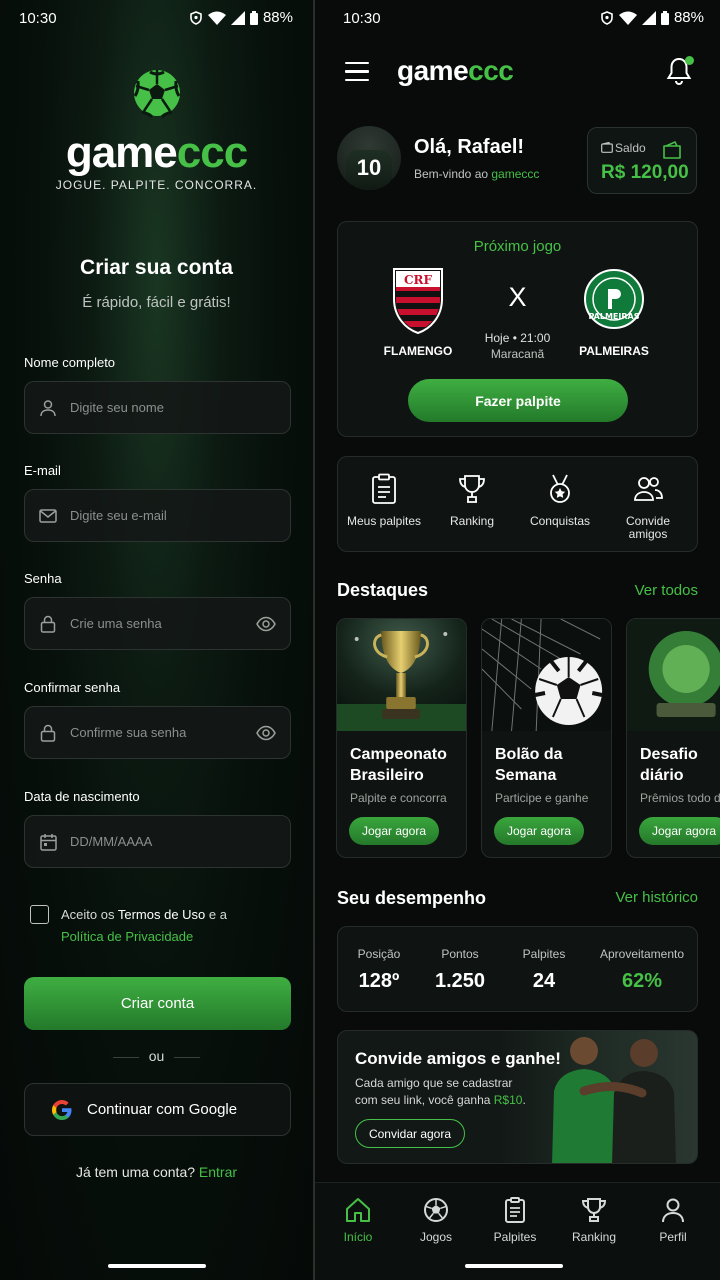  I want to click on highlight-title: Desafio diário, so click(669, 765).